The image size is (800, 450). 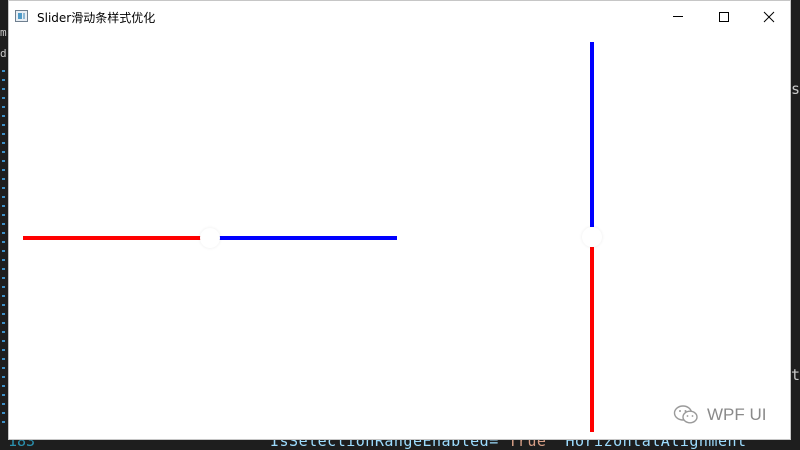 I want to click on editor-fragment: m, so click(x=3, y=32).